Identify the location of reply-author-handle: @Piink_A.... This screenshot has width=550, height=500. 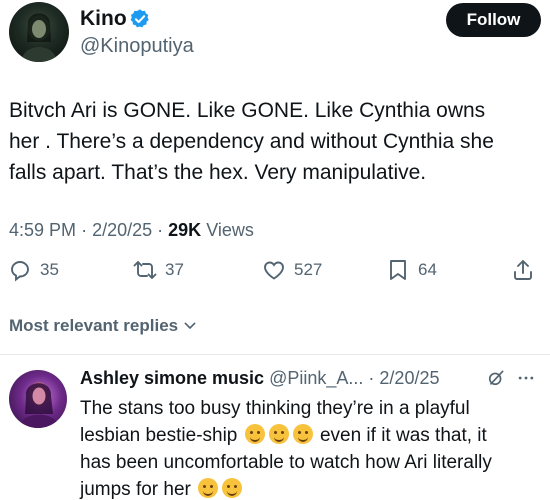
(316, 378).